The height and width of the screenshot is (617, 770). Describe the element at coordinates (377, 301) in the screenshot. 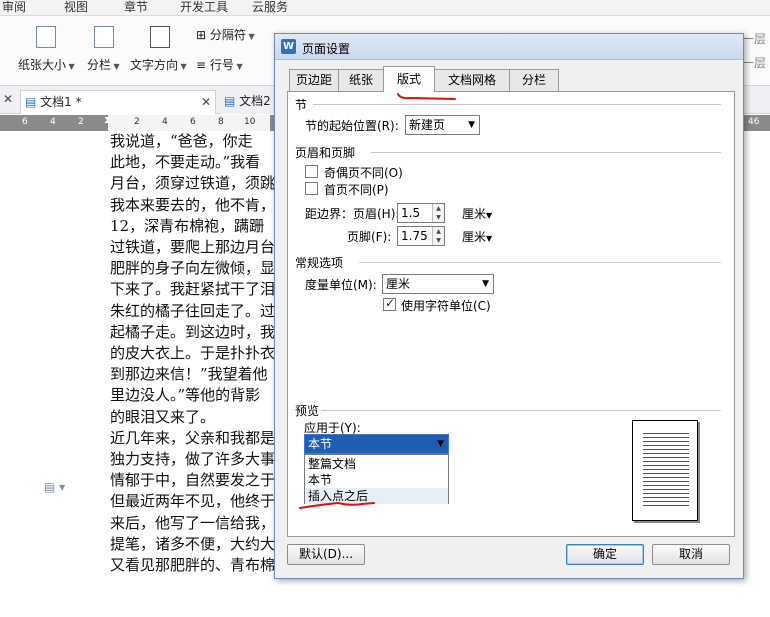

I see `annotation-overlay` at that location.